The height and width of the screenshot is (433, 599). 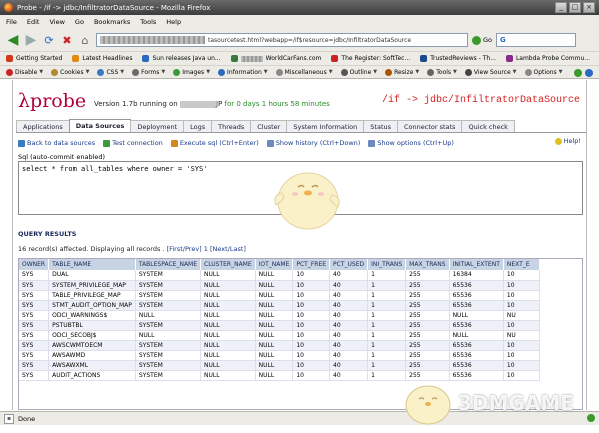 I want to click on devbar-cookies: Cookies ▼, so click(x=70, y=72).